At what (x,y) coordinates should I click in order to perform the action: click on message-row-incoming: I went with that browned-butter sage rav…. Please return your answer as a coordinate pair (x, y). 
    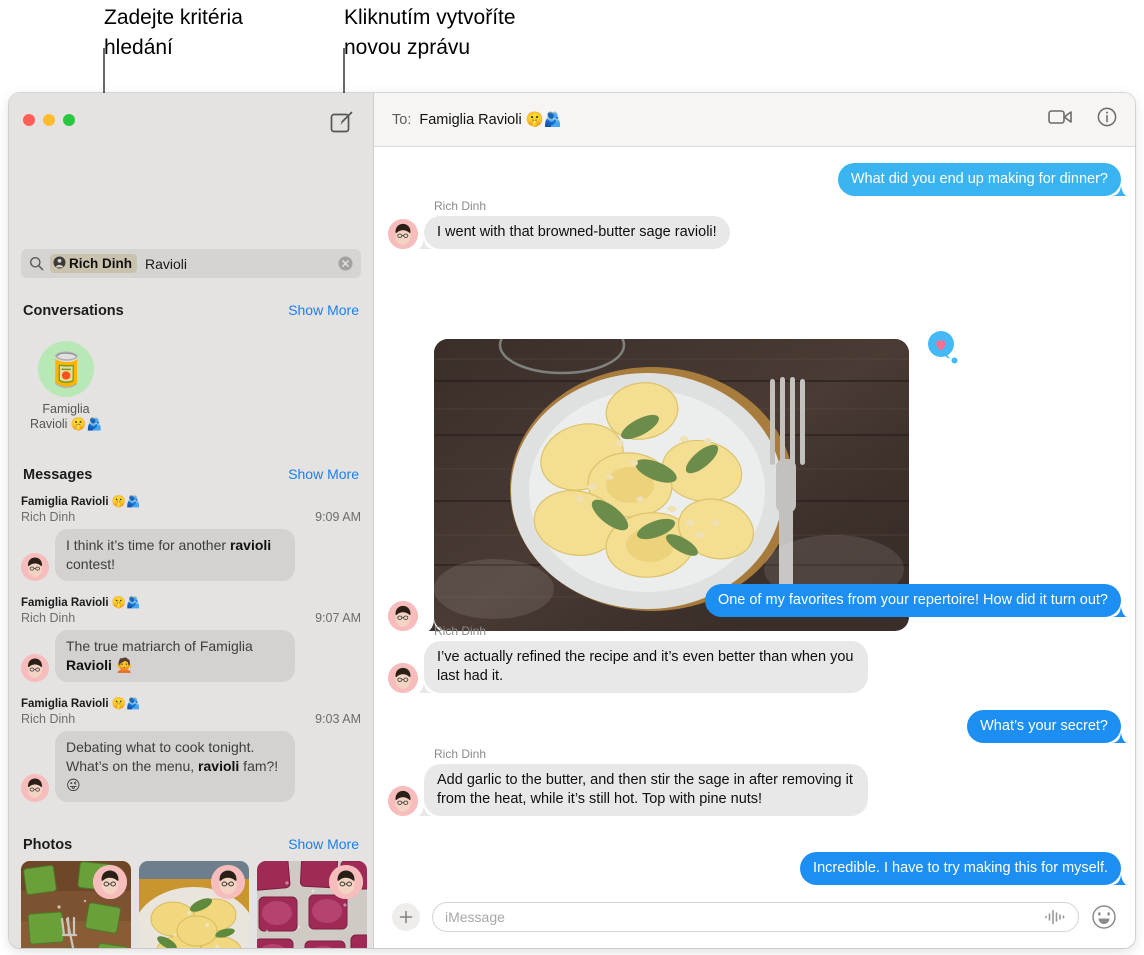
    Looking at the image, I should click on (559, 232).